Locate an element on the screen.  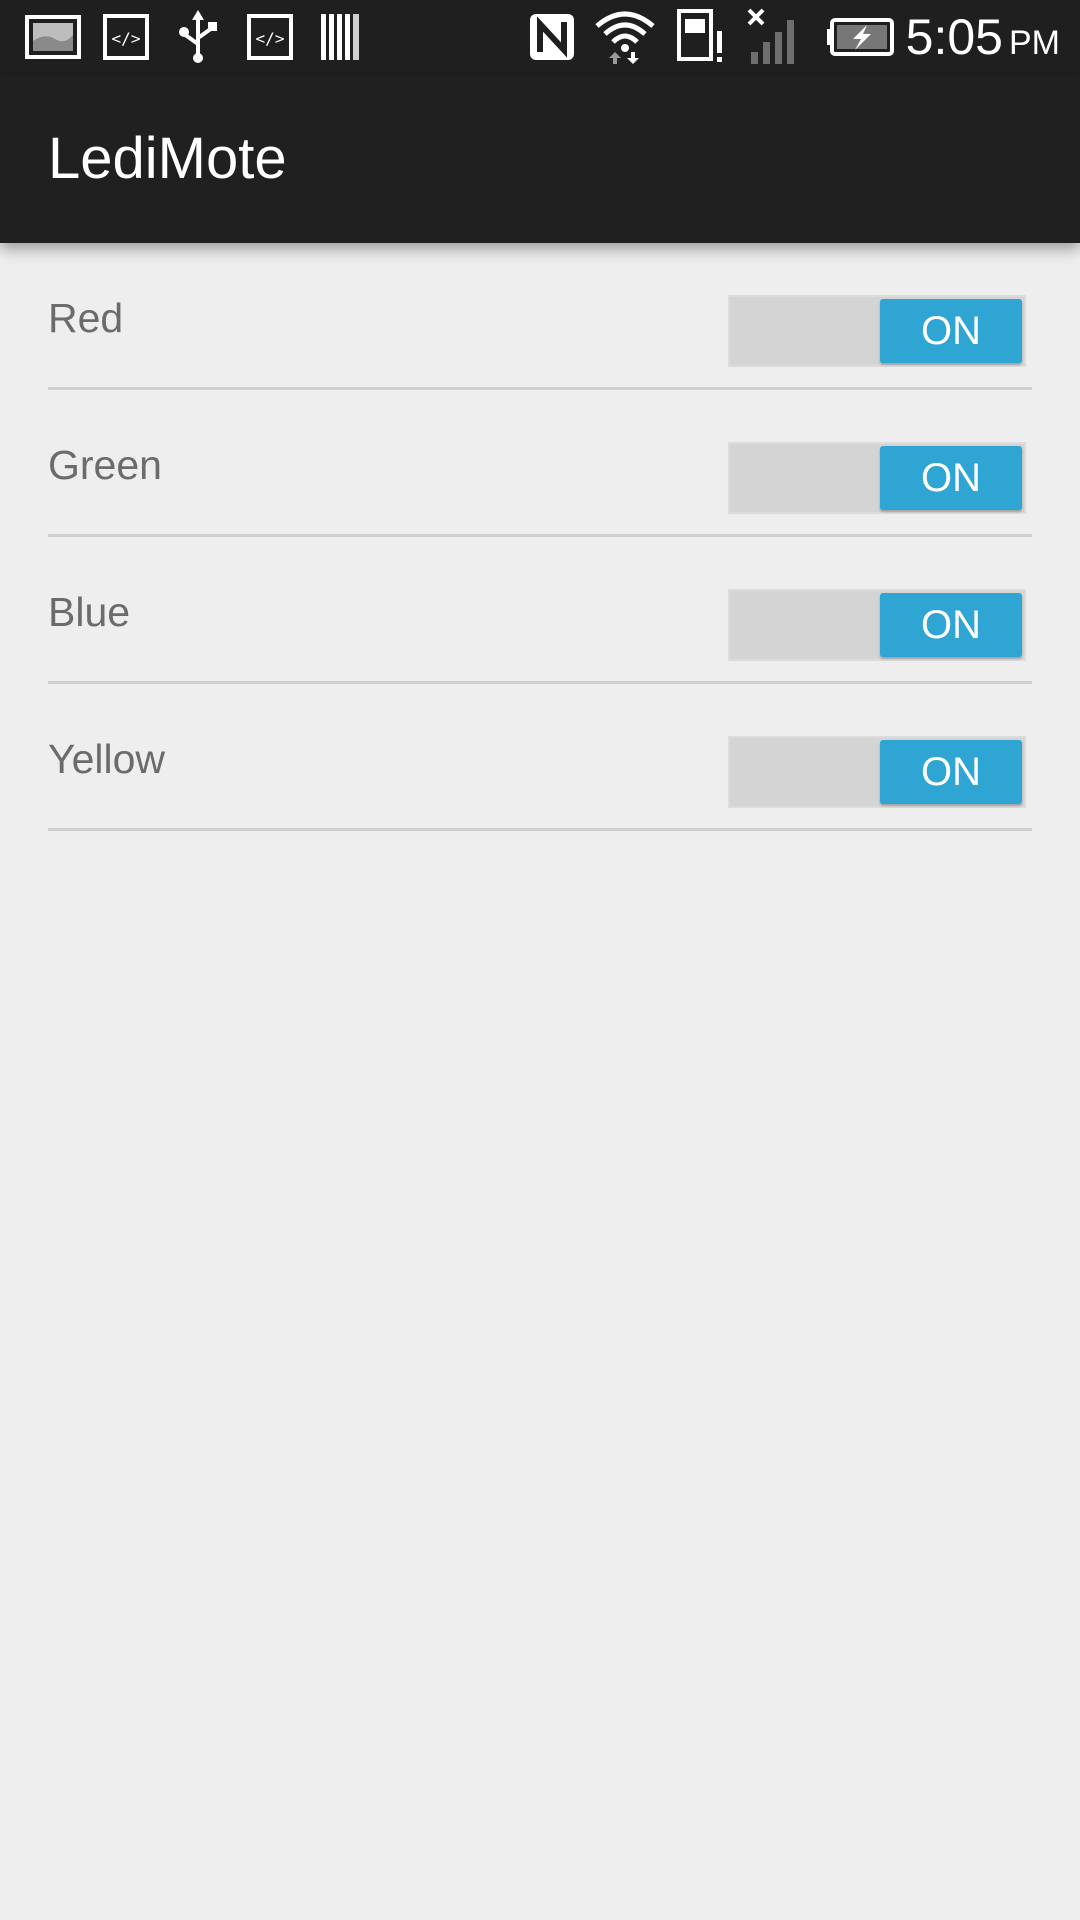
usb-icon is located at coordinates (198, 37).